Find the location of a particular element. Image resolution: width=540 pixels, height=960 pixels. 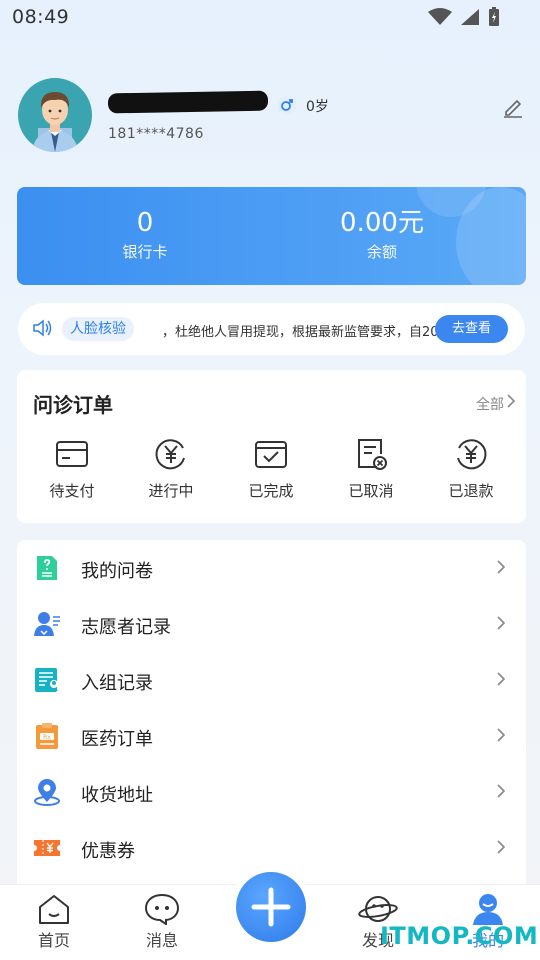

notice-bar: 人脸核验 ，杜绝他人冒用提现，根据最新监管要求，自2023 去查看 is located at coordinates (271, 329).